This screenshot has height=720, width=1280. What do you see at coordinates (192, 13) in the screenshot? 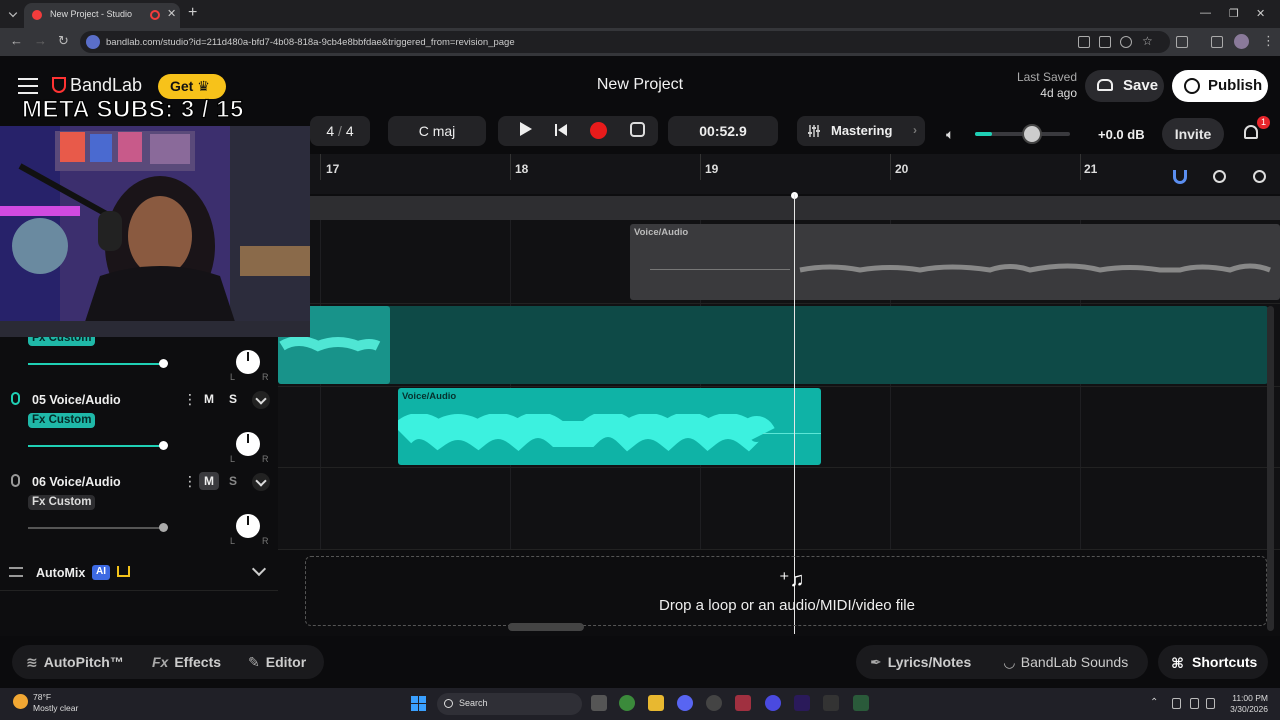
I see `new-tab-button: +` at bounding box center [192, 13].